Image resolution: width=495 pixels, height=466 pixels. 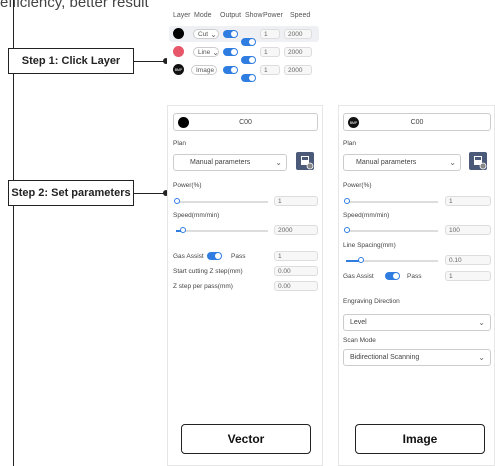 I want to click on layer-header: C00, so click(x=245, y=122).